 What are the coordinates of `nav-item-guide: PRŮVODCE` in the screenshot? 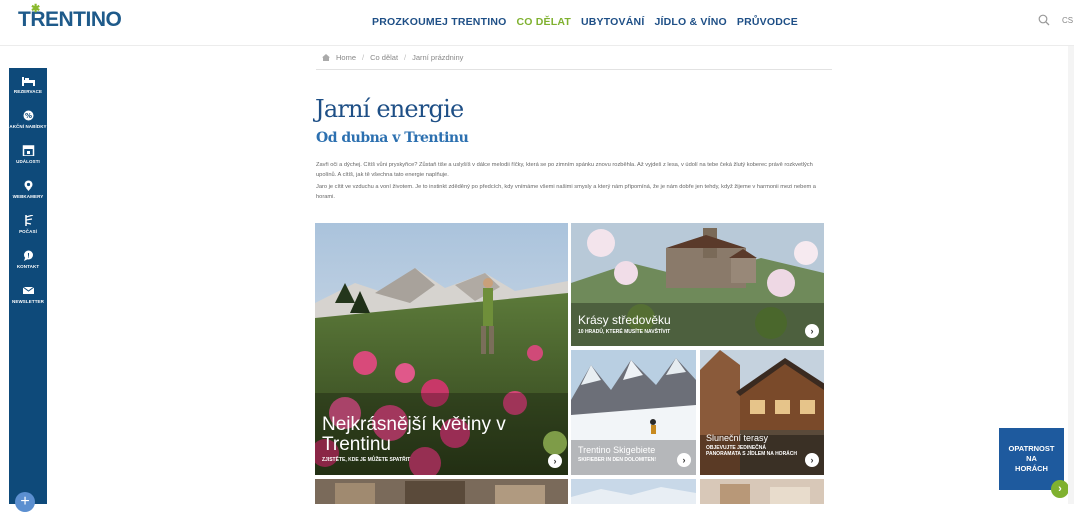 It's located at (767, 22).